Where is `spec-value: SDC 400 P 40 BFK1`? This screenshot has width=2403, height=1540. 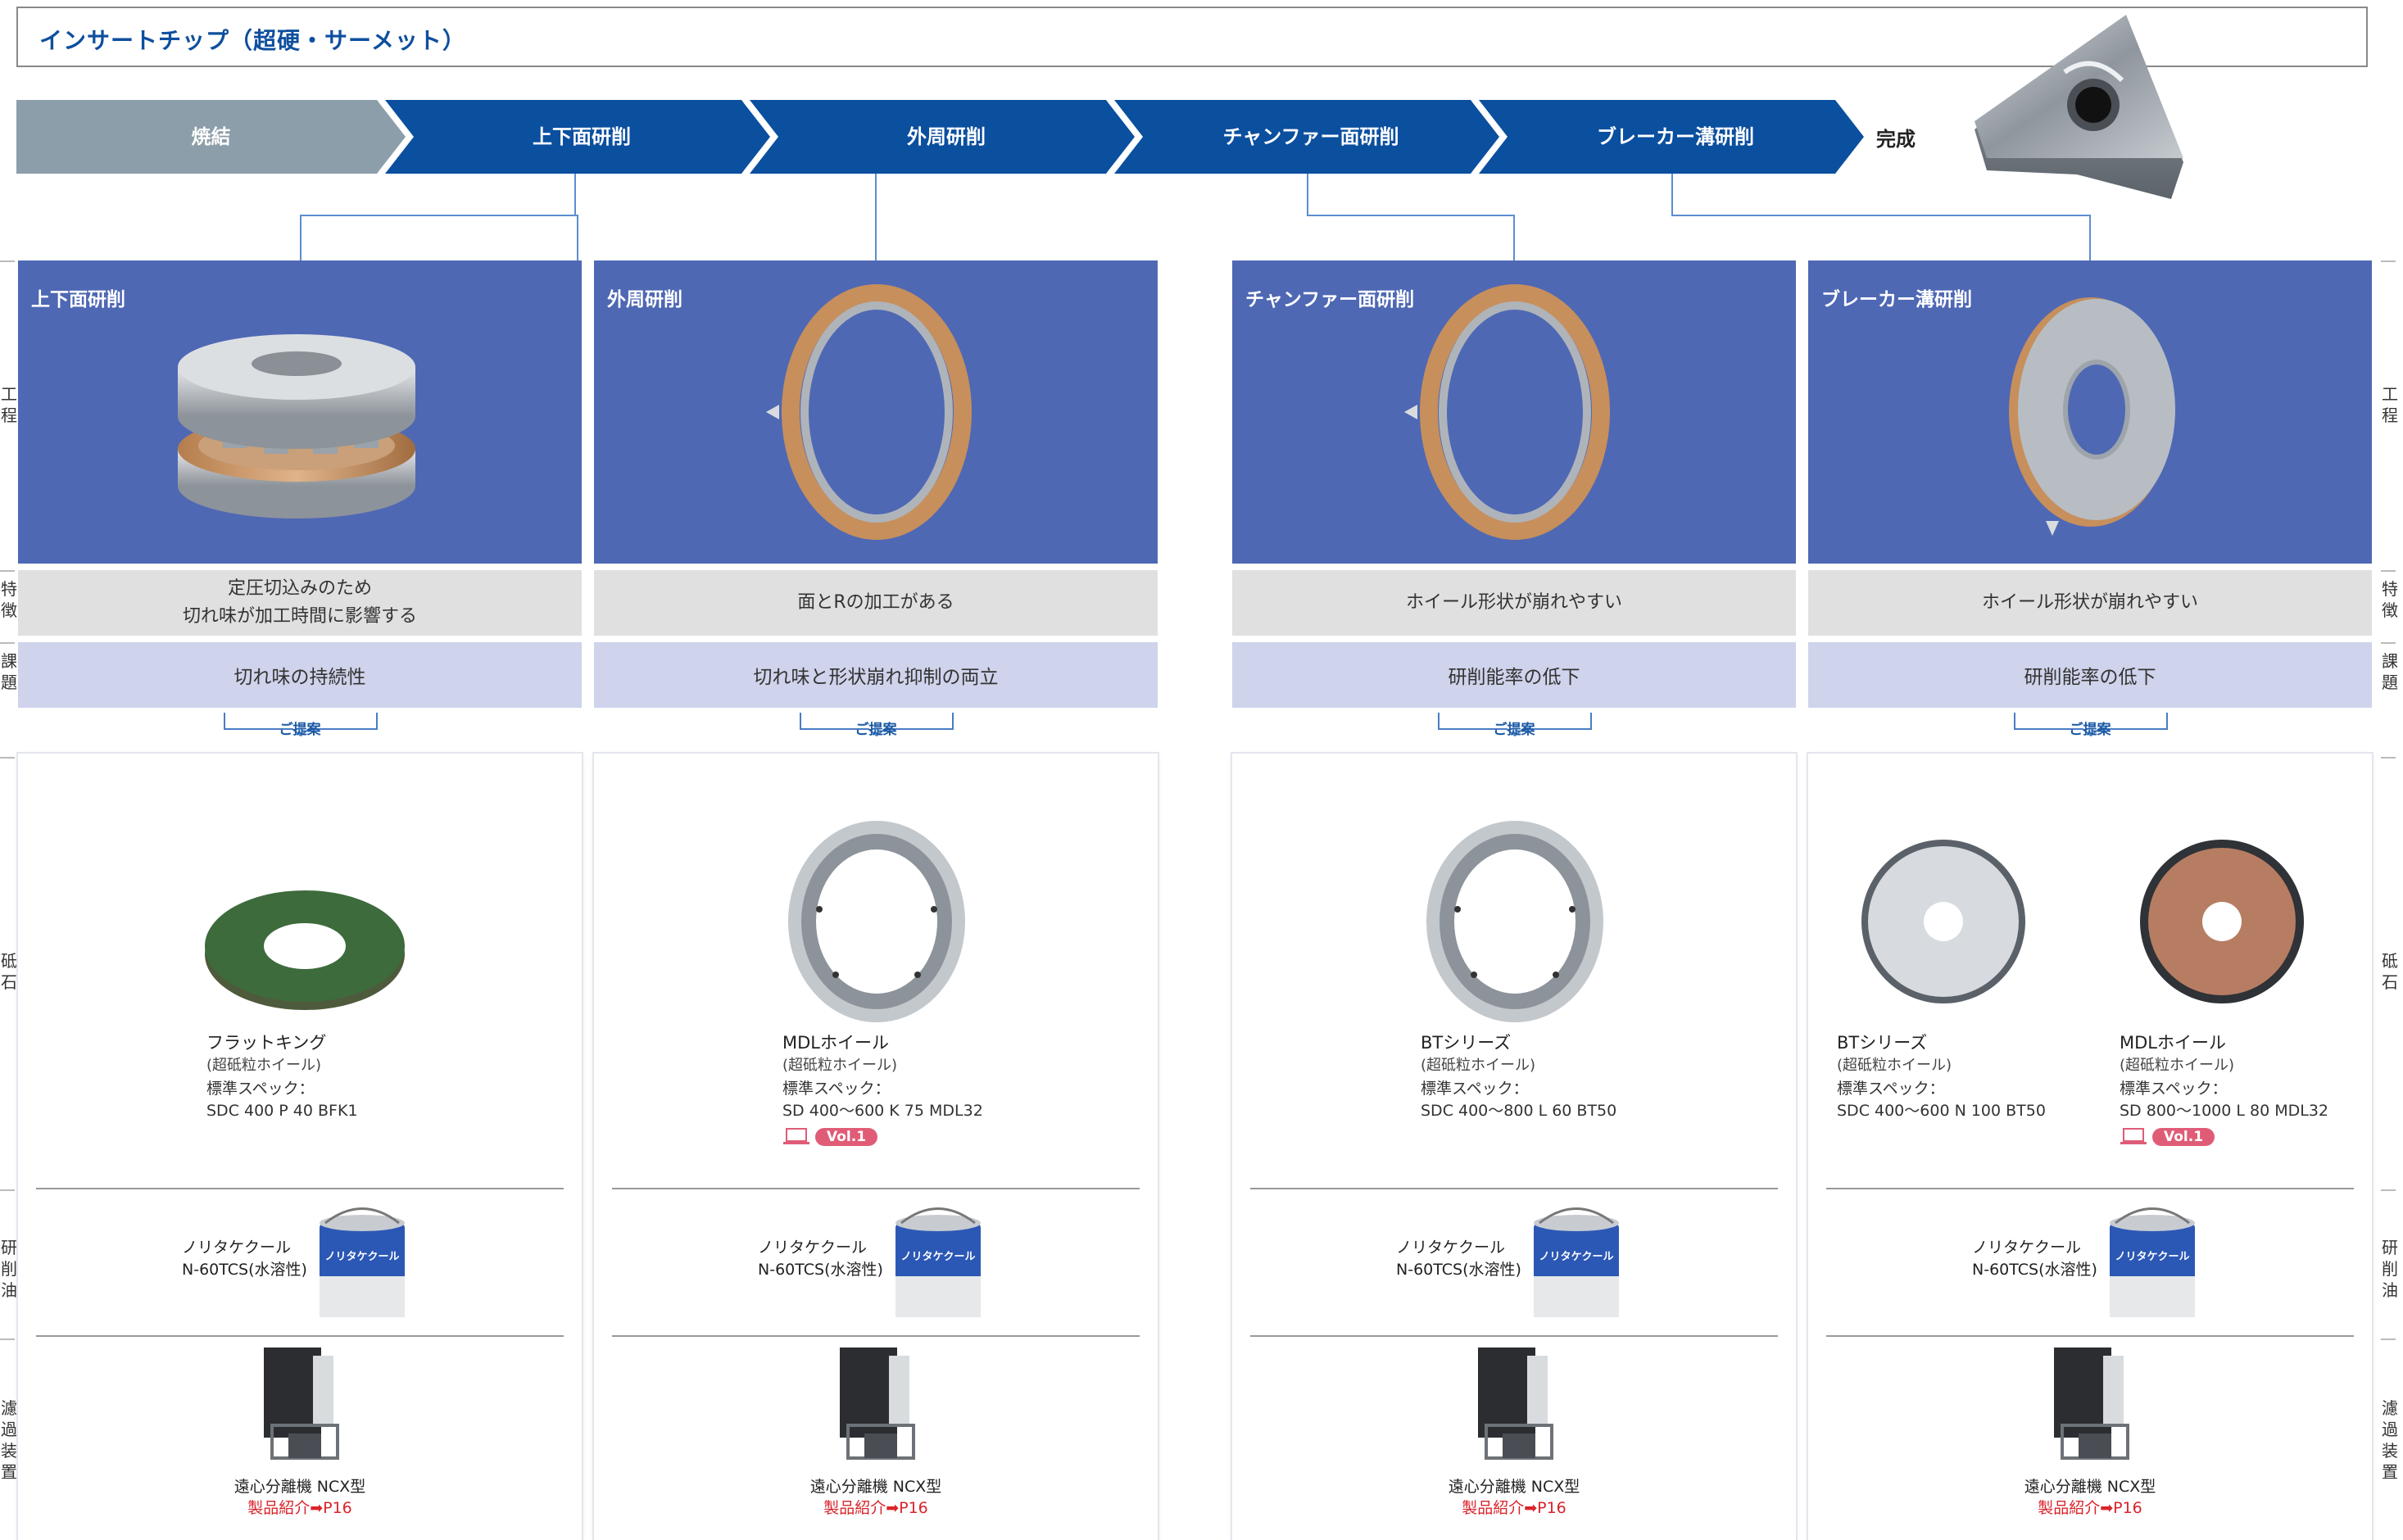
spec-value: SDC 400 P 40 BFK1 is located at coordinates (282, 1111).